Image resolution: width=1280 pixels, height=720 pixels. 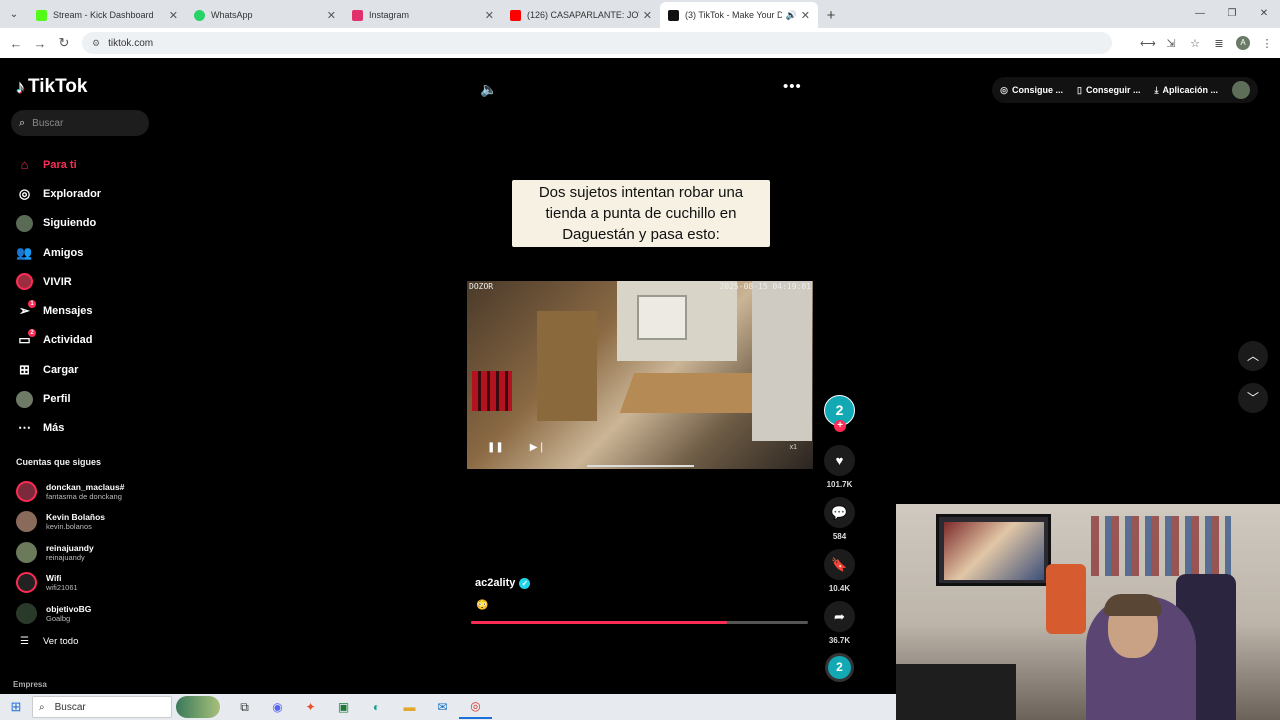 What do you see at coordinates (24, 223) in the screenshot?
I see `following-avatar-icon` at bounding box center [24, 223].